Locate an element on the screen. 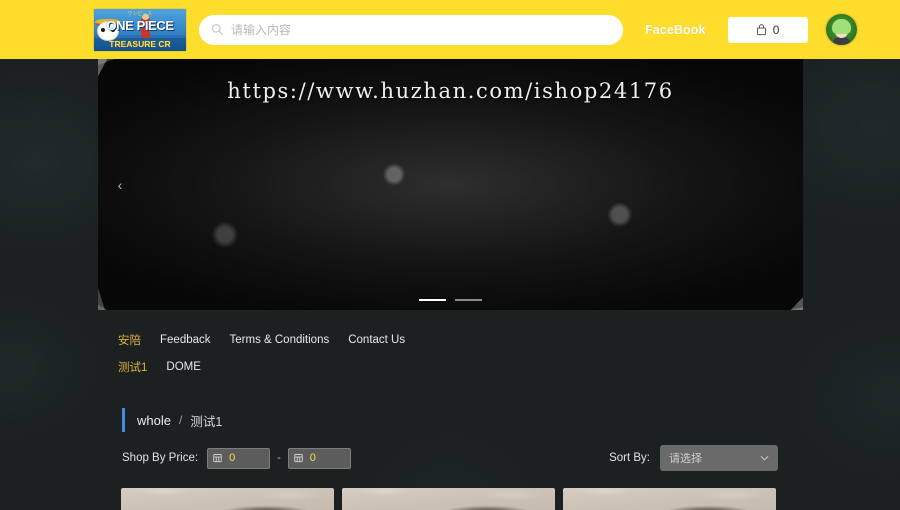  user-avatar is located at coordinates (841, 29).